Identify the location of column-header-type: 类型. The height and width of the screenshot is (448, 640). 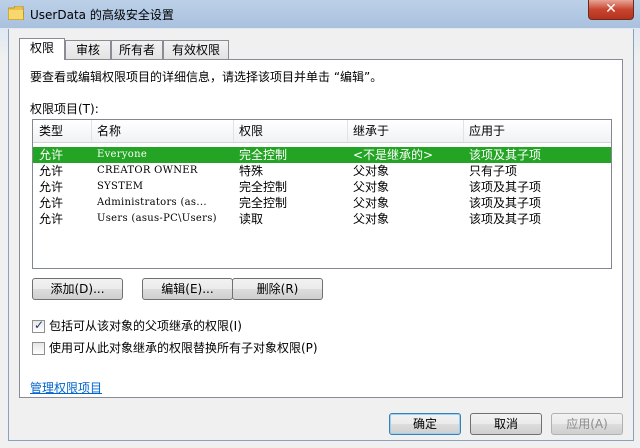
(62, 131).